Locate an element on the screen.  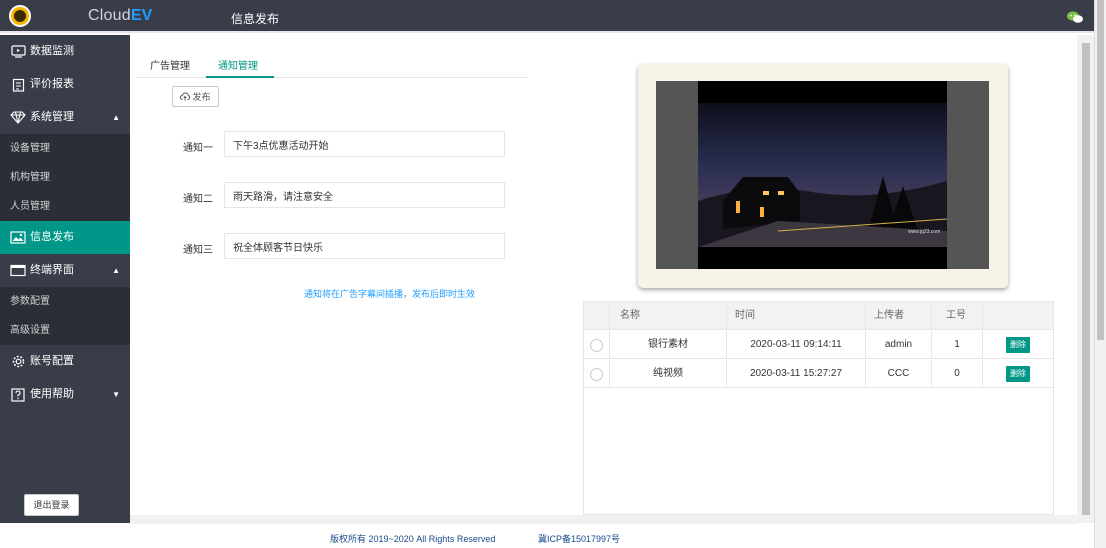
cell-uploader: CCC is located at coordinates (899, 374).